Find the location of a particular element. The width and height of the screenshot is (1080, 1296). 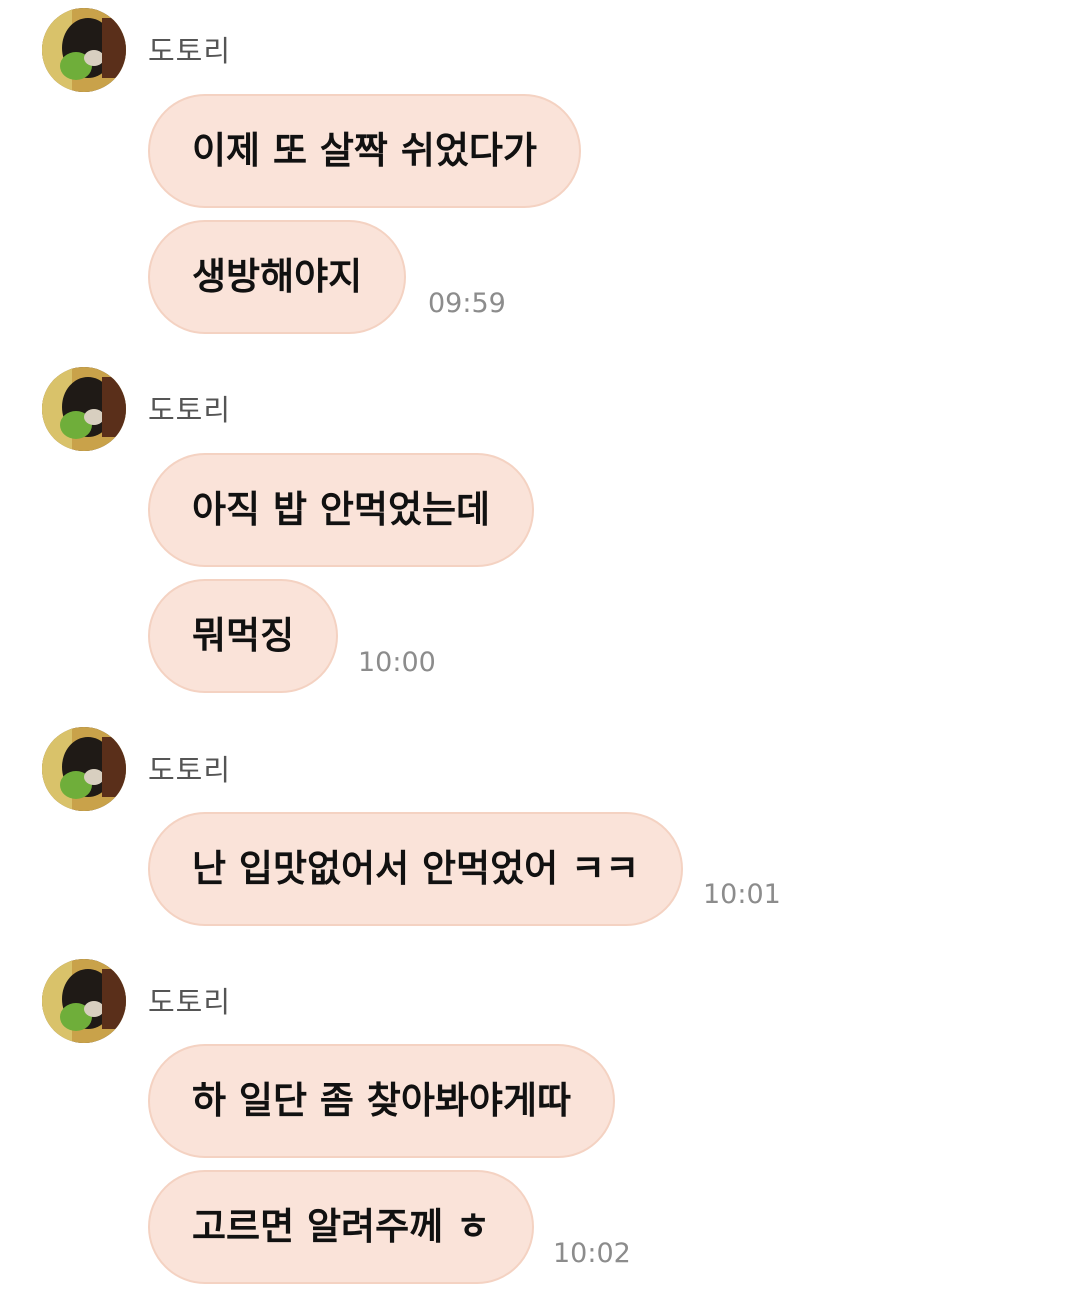

message-bubble: 난 입맛없어서 안먹었어 ㅋㅋ is located at coordinates (416, 869).